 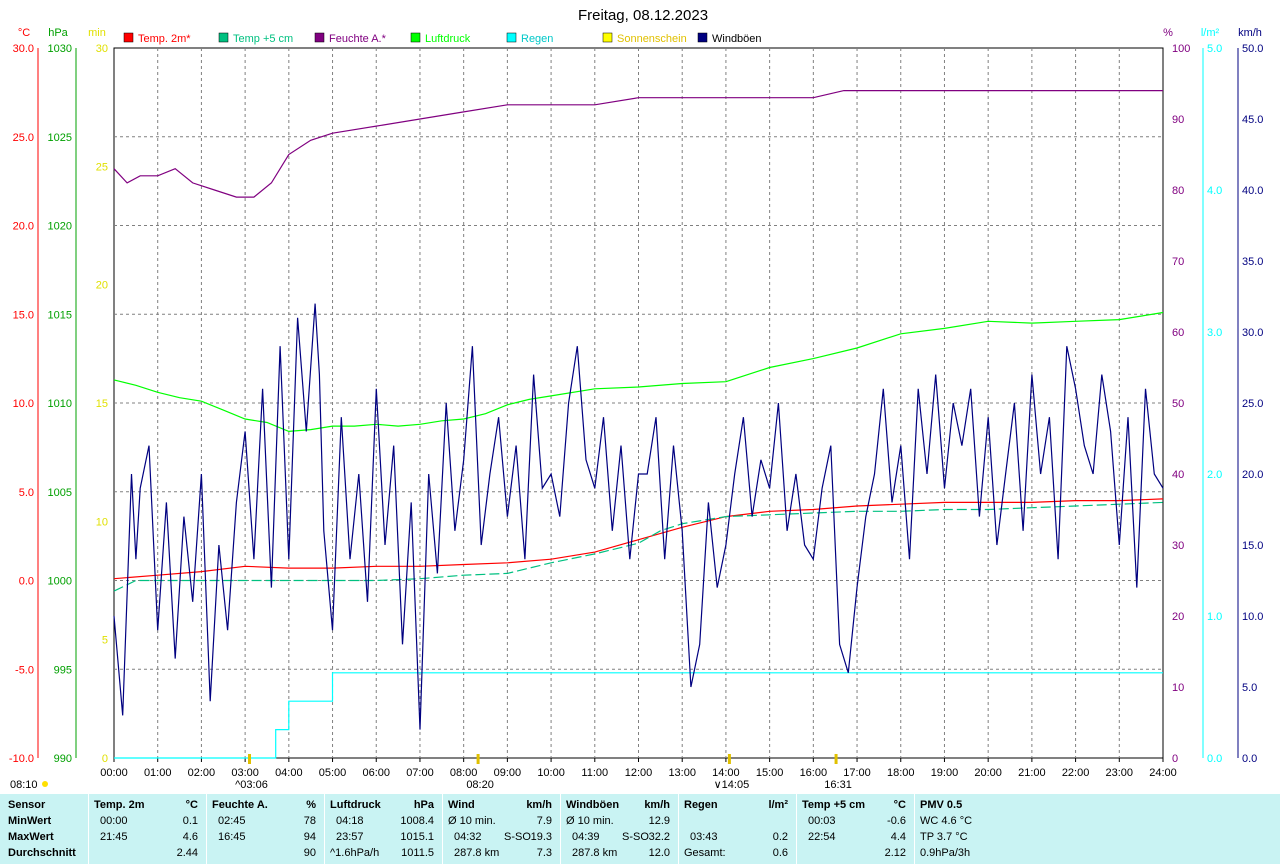 What do you see at coordinates (778, 805) in the screenshot?
I see `stats-rain-unit: l/m²` at bounding box center [778, 805].